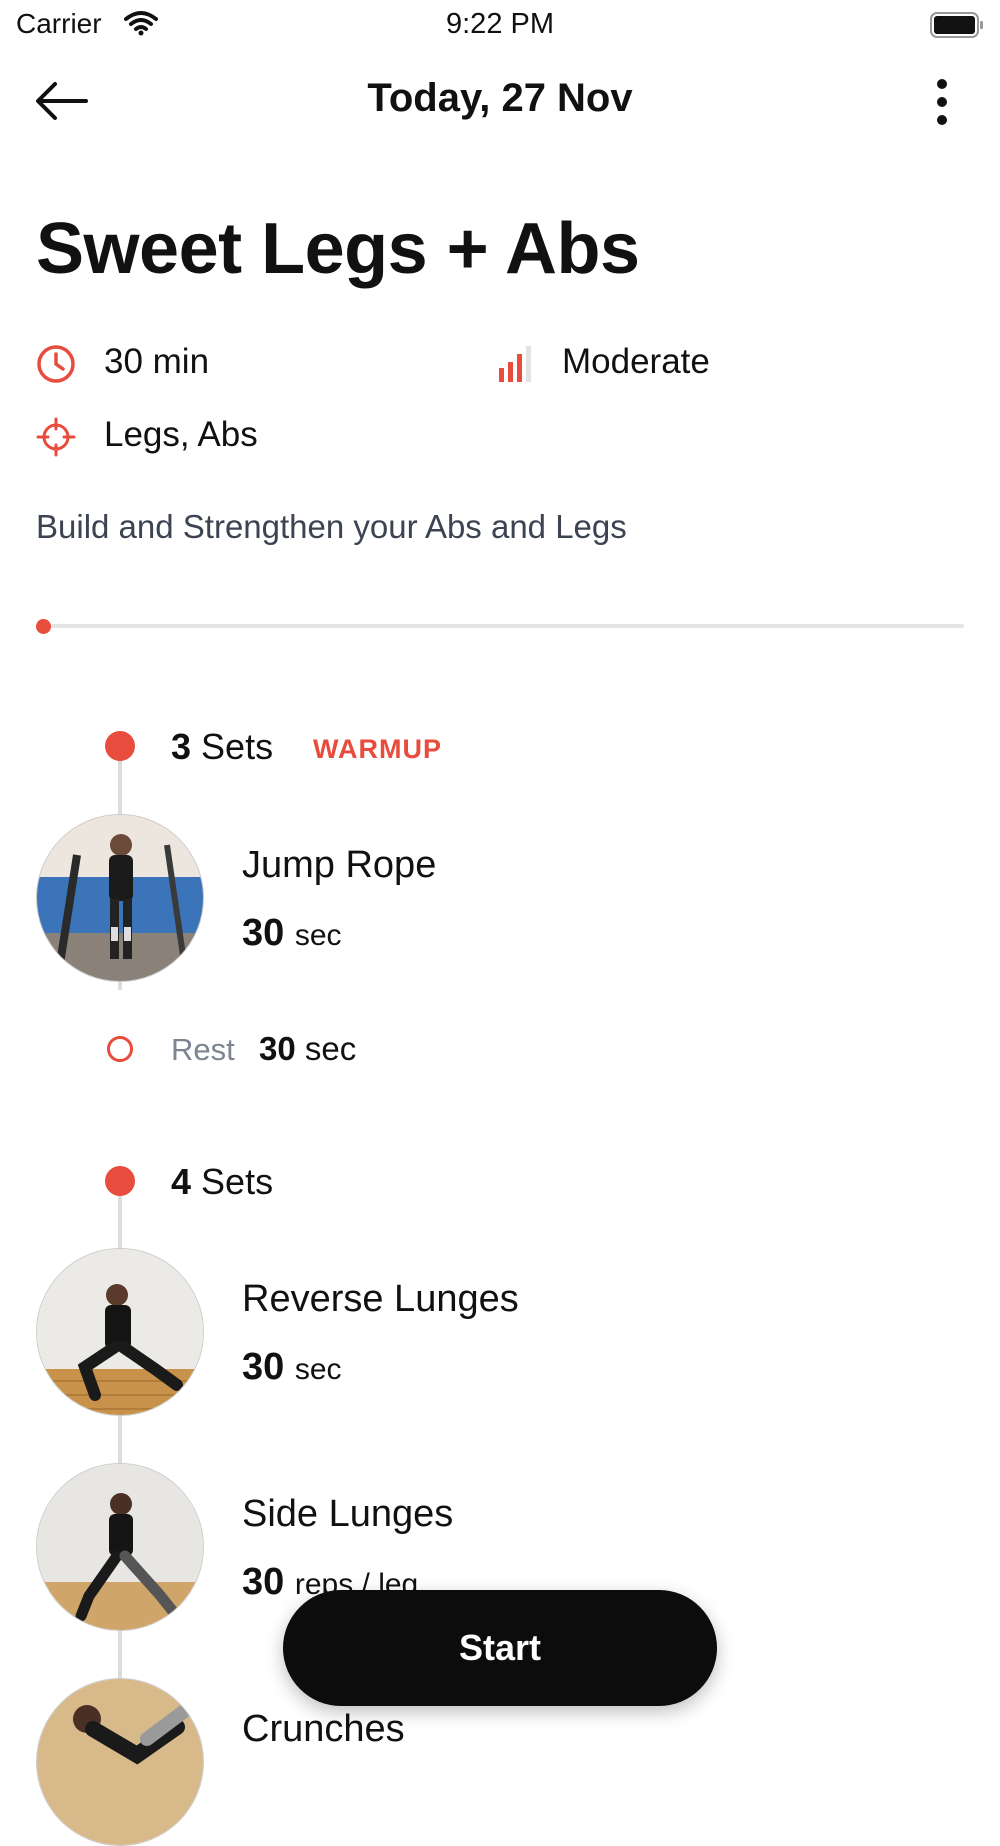 This screenshot has height=1846, width=1000. Describe the element at coordinates (181, 1181) in the screenshot. I see `sets-count: 4` at that location.